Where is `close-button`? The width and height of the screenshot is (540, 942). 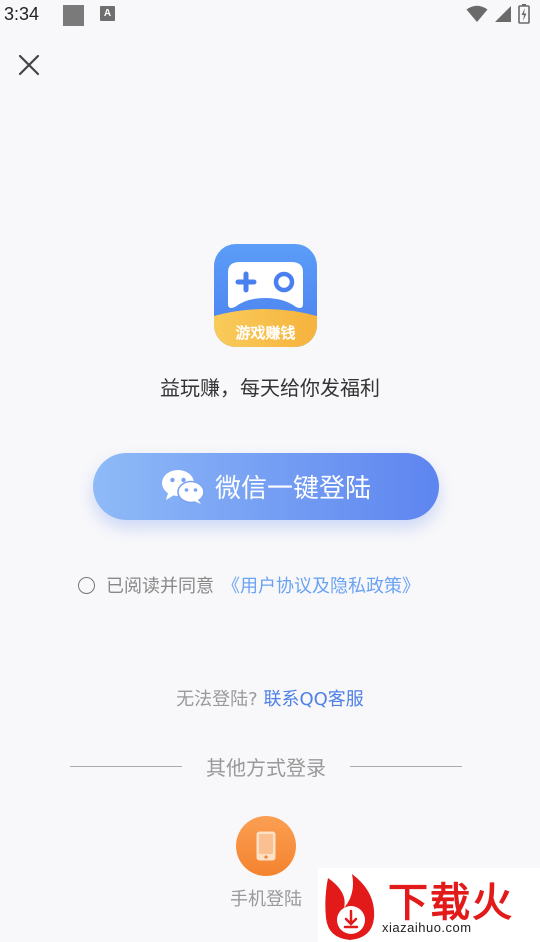 close-button is located at coordinates (29, 65).